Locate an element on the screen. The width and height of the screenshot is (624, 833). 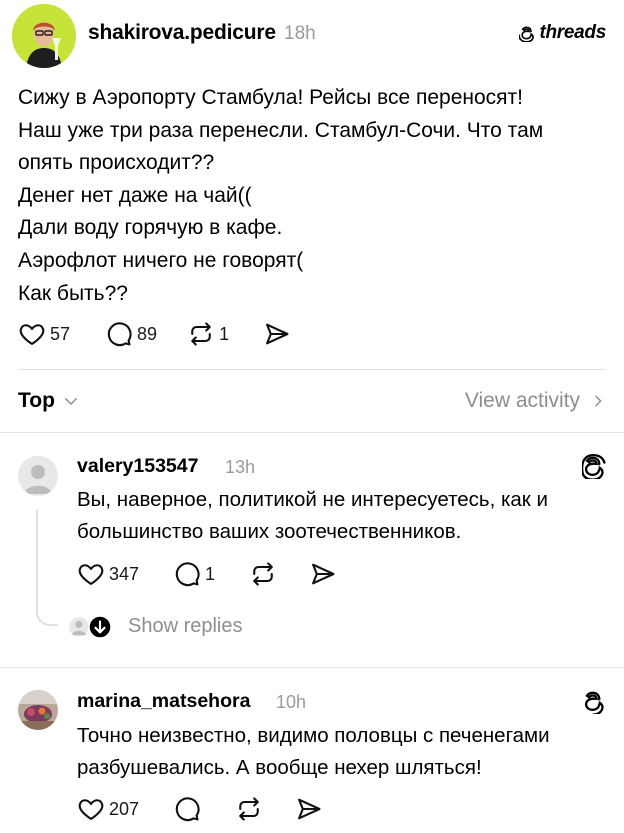
comment-line: большинство ваших зоотечественников. is located at coordinates (269, 531).